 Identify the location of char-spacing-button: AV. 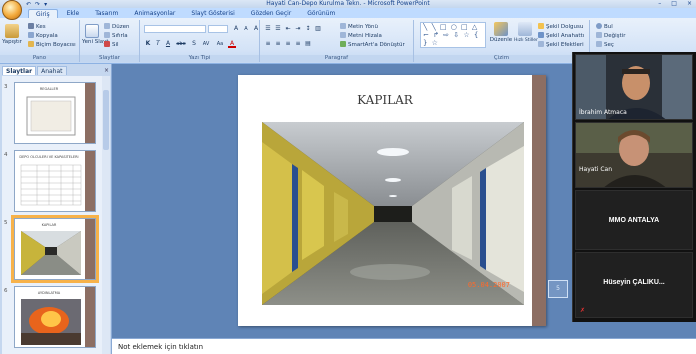
(206, 44).